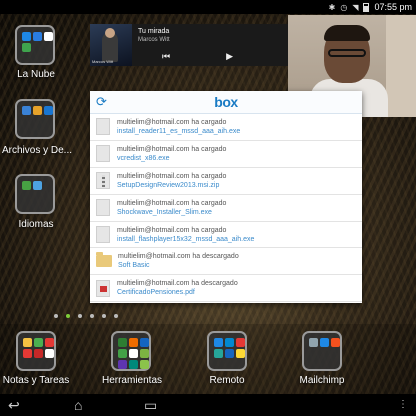 The width and height of the screenshot is (416, 416). I want to click on folder-mailchimp, so click(322, 351).